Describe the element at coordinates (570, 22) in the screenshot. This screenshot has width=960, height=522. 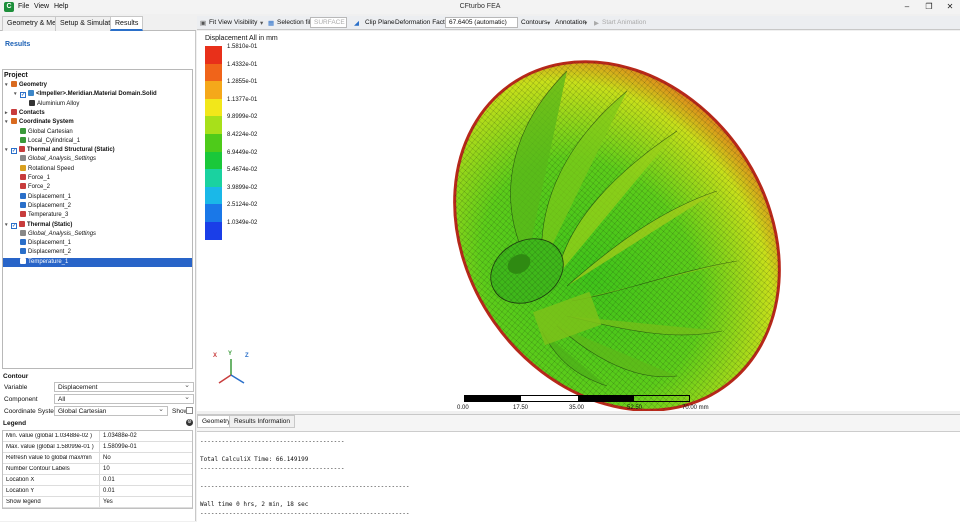
I see `annotation-button: Annotation` at that location.